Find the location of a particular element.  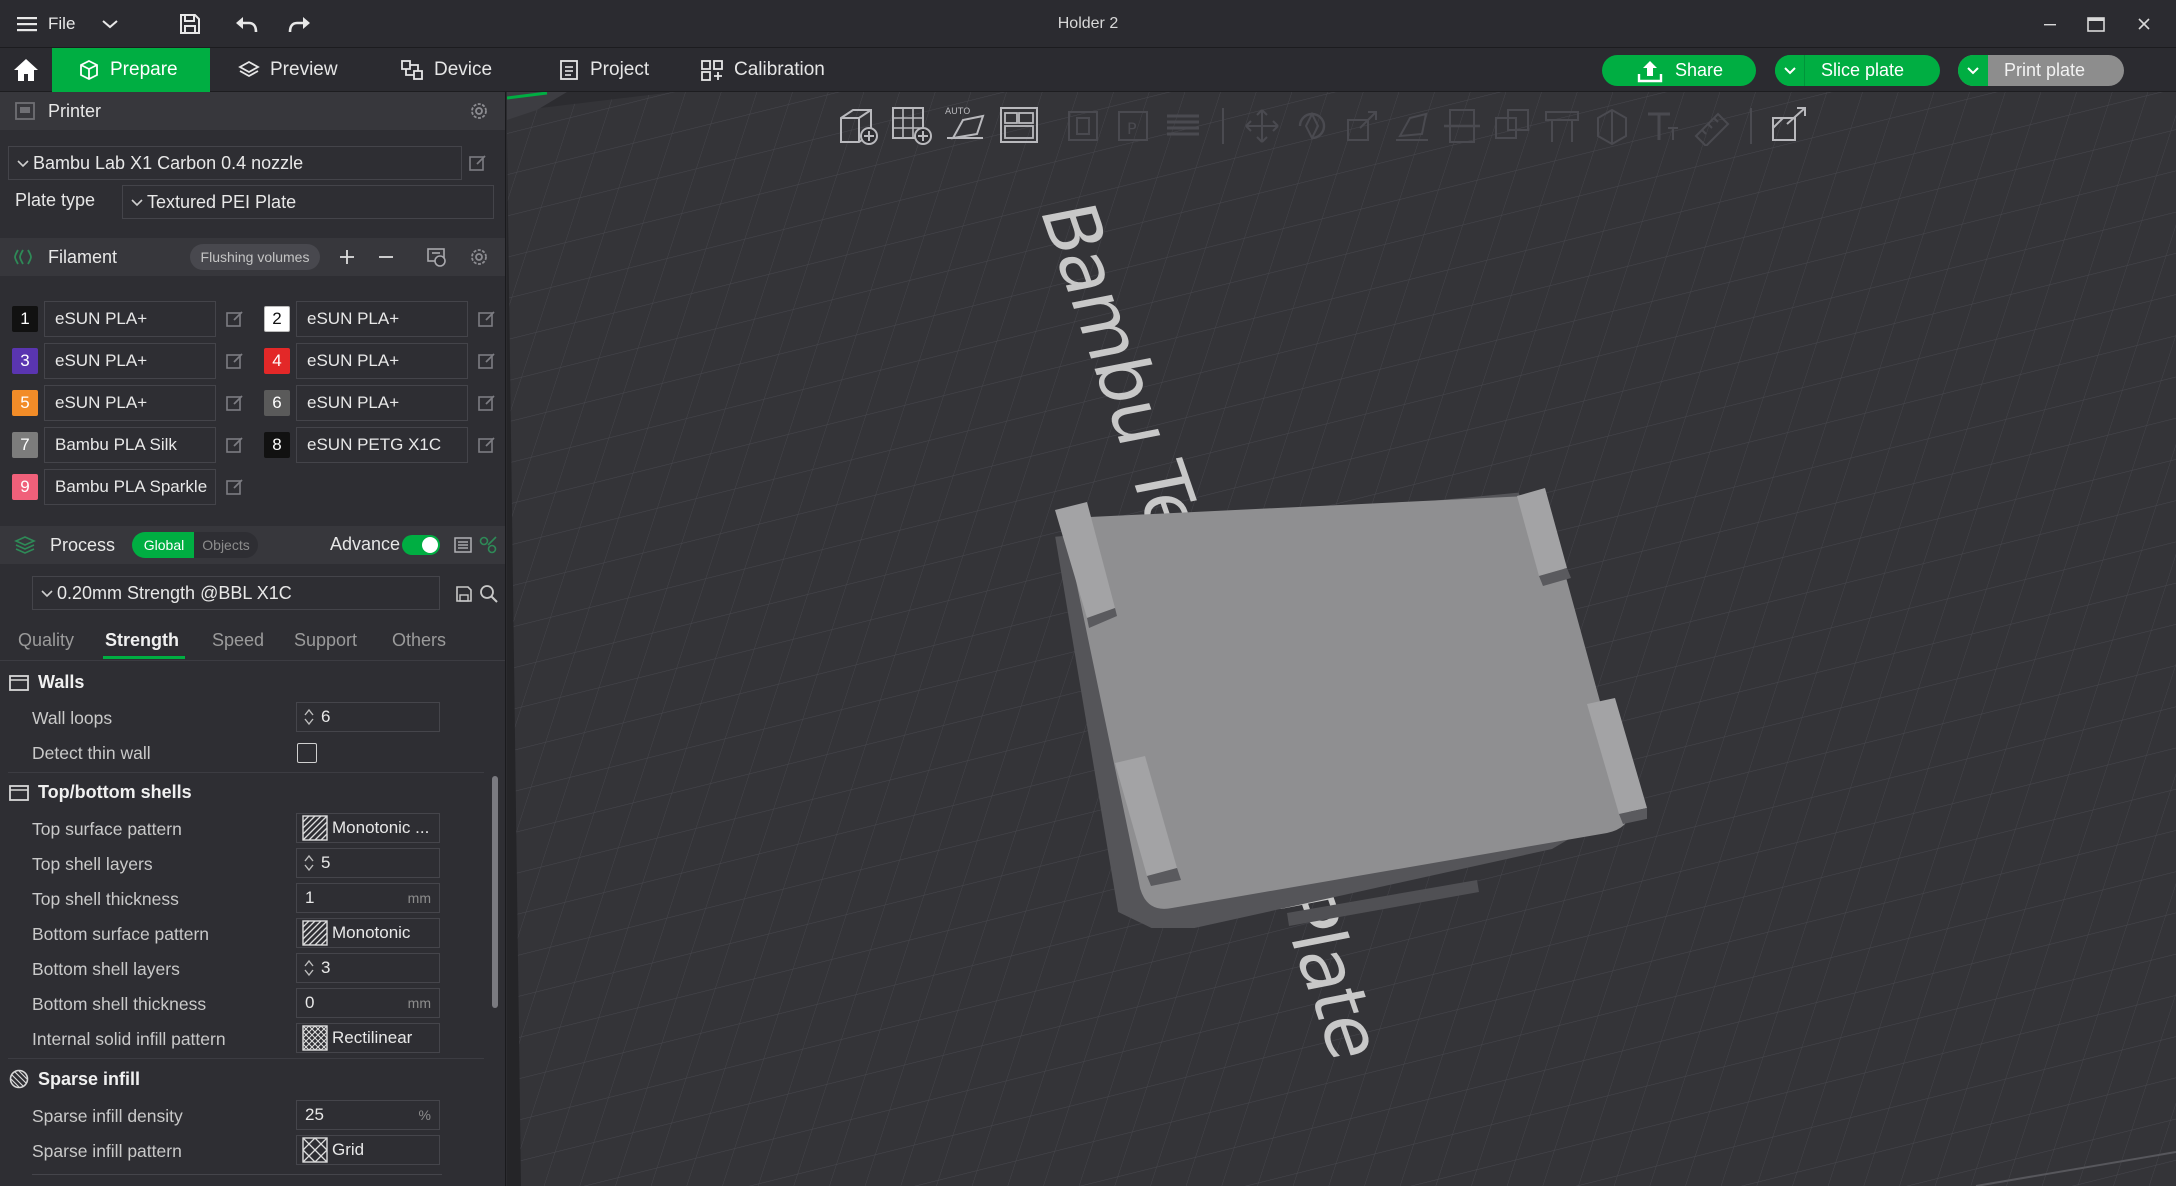

tab-project: Project is located at coordinates (603, 70).